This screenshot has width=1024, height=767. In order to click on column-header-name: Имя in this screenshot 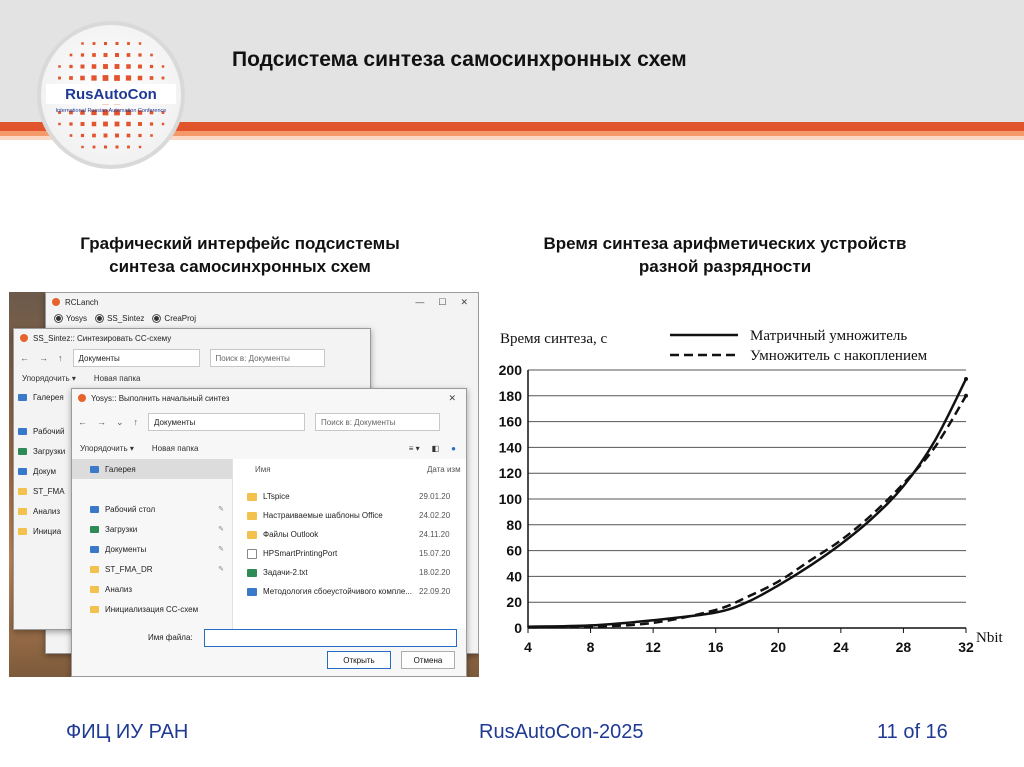, I will do `click(330, 469)`.